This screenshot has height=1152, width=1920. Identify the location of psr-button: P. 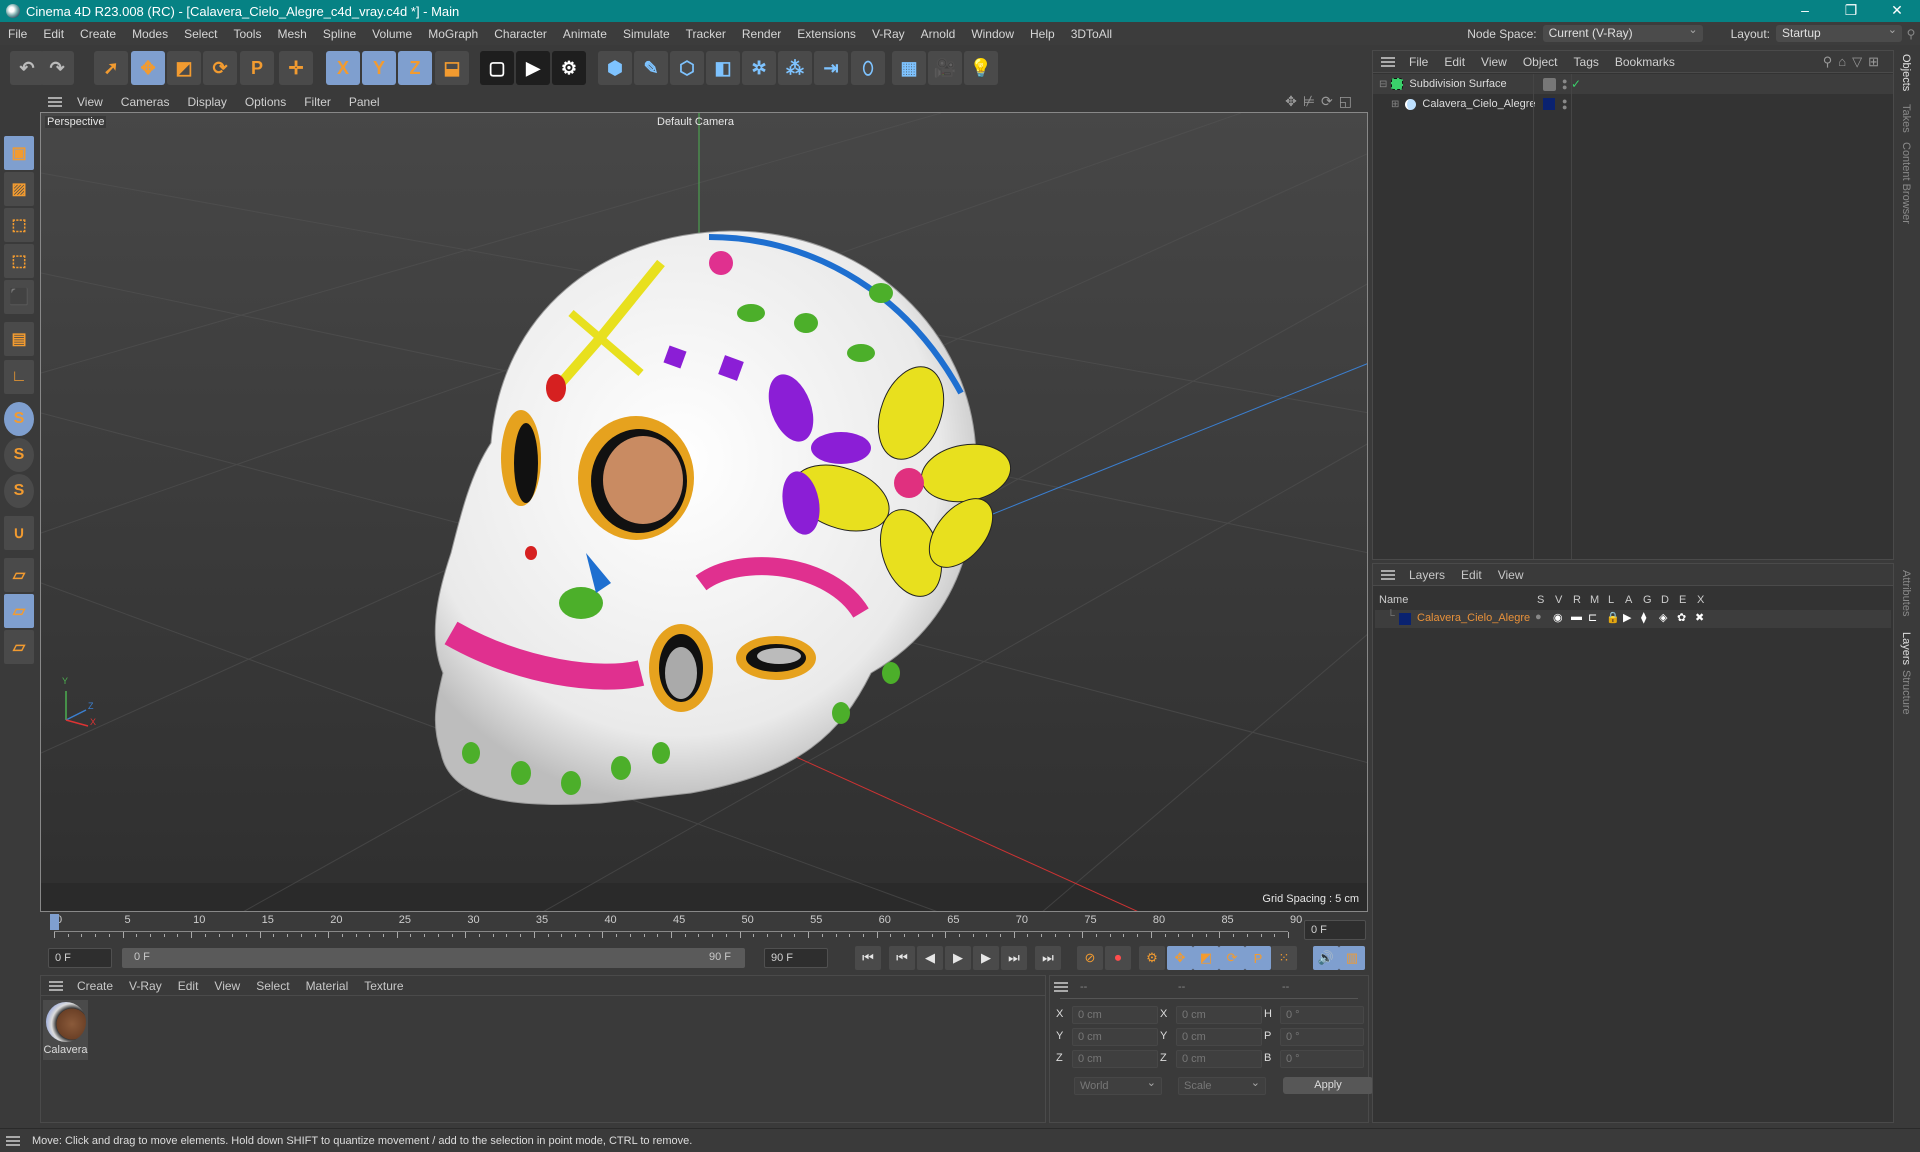
(257, 68).